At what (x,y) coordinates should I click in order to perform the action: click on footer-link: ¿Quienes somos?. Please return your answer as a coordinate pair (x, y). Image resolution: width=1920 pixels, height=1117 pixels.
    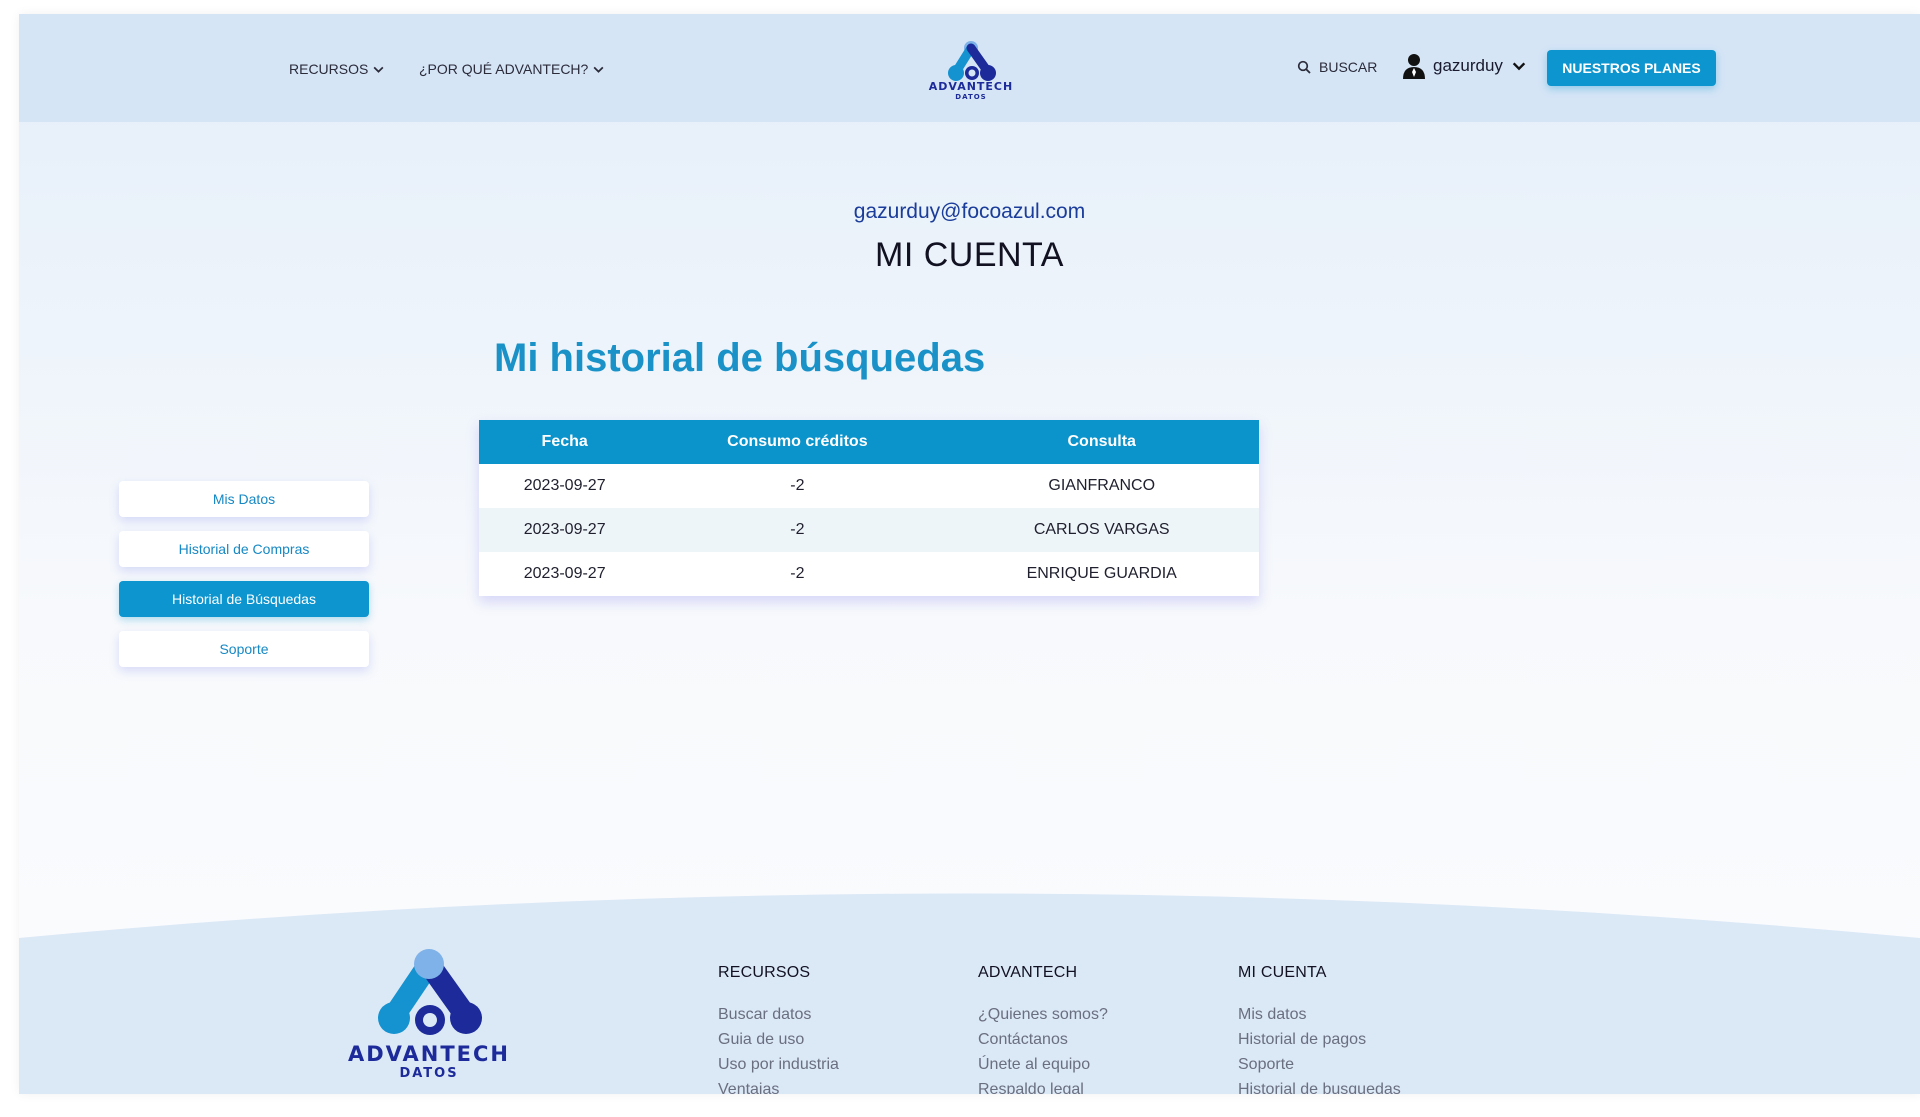
    Looking at the image, I should click on (1043, 1018).